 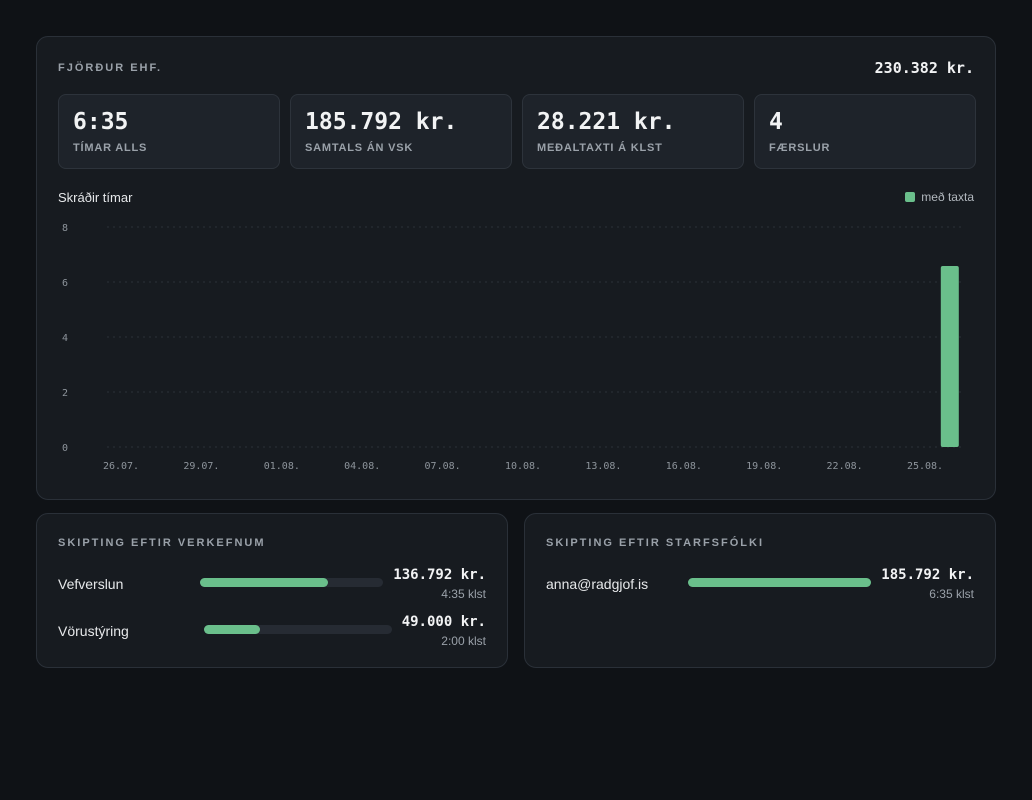 What do you see at coordinates (927, 575) in the screenshot?
I see `staff-amount: 185.792 kr.` at bounding box center [927, 575].